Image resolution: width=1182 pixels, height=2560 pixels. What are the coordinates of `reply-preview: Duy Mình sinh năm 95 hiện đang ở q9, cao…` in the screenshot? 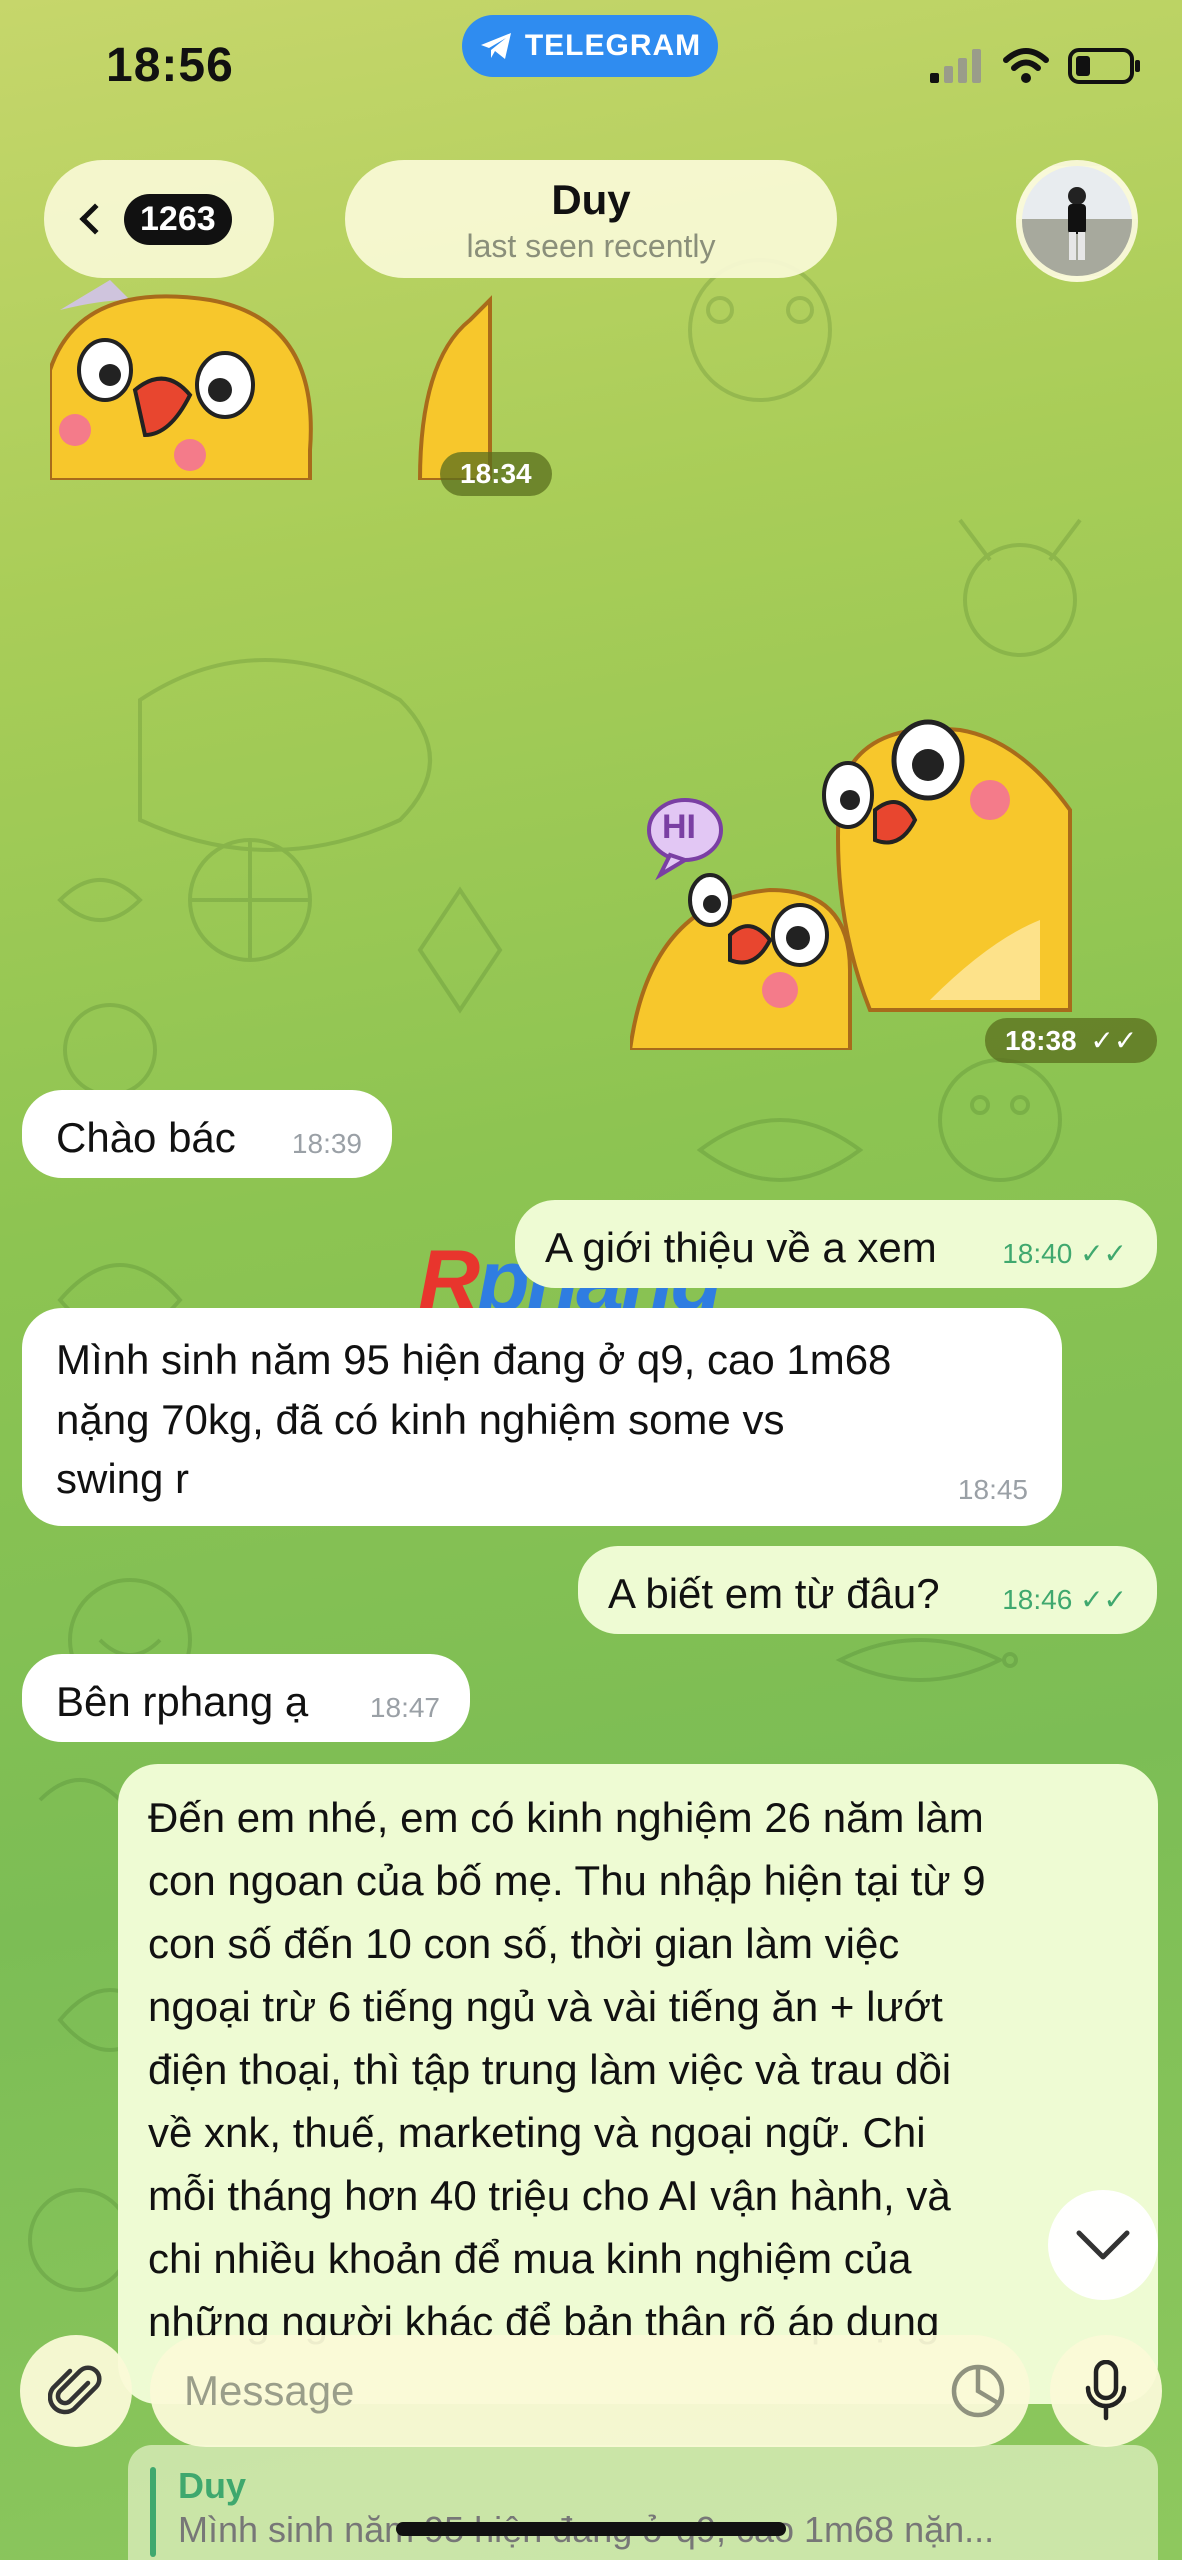 It's located at (643, 2502).